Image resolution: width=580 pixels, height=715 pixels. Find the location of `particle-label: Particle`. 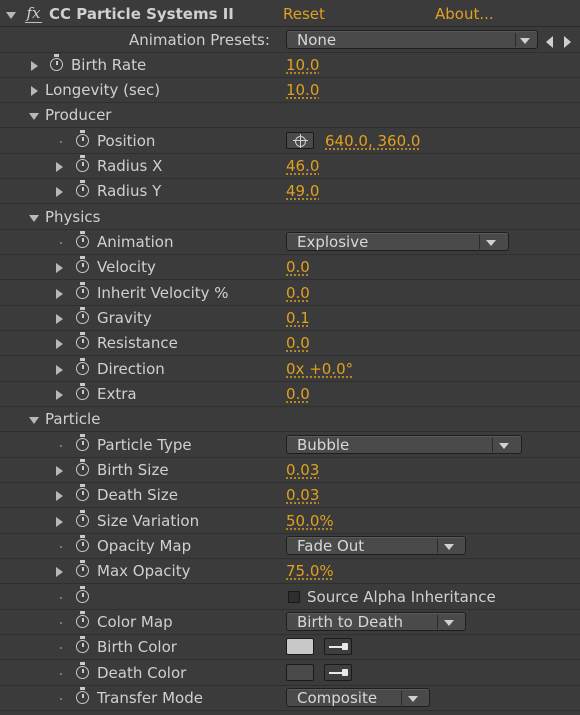

particle-label: Particle is located at coordinates (73, 419).